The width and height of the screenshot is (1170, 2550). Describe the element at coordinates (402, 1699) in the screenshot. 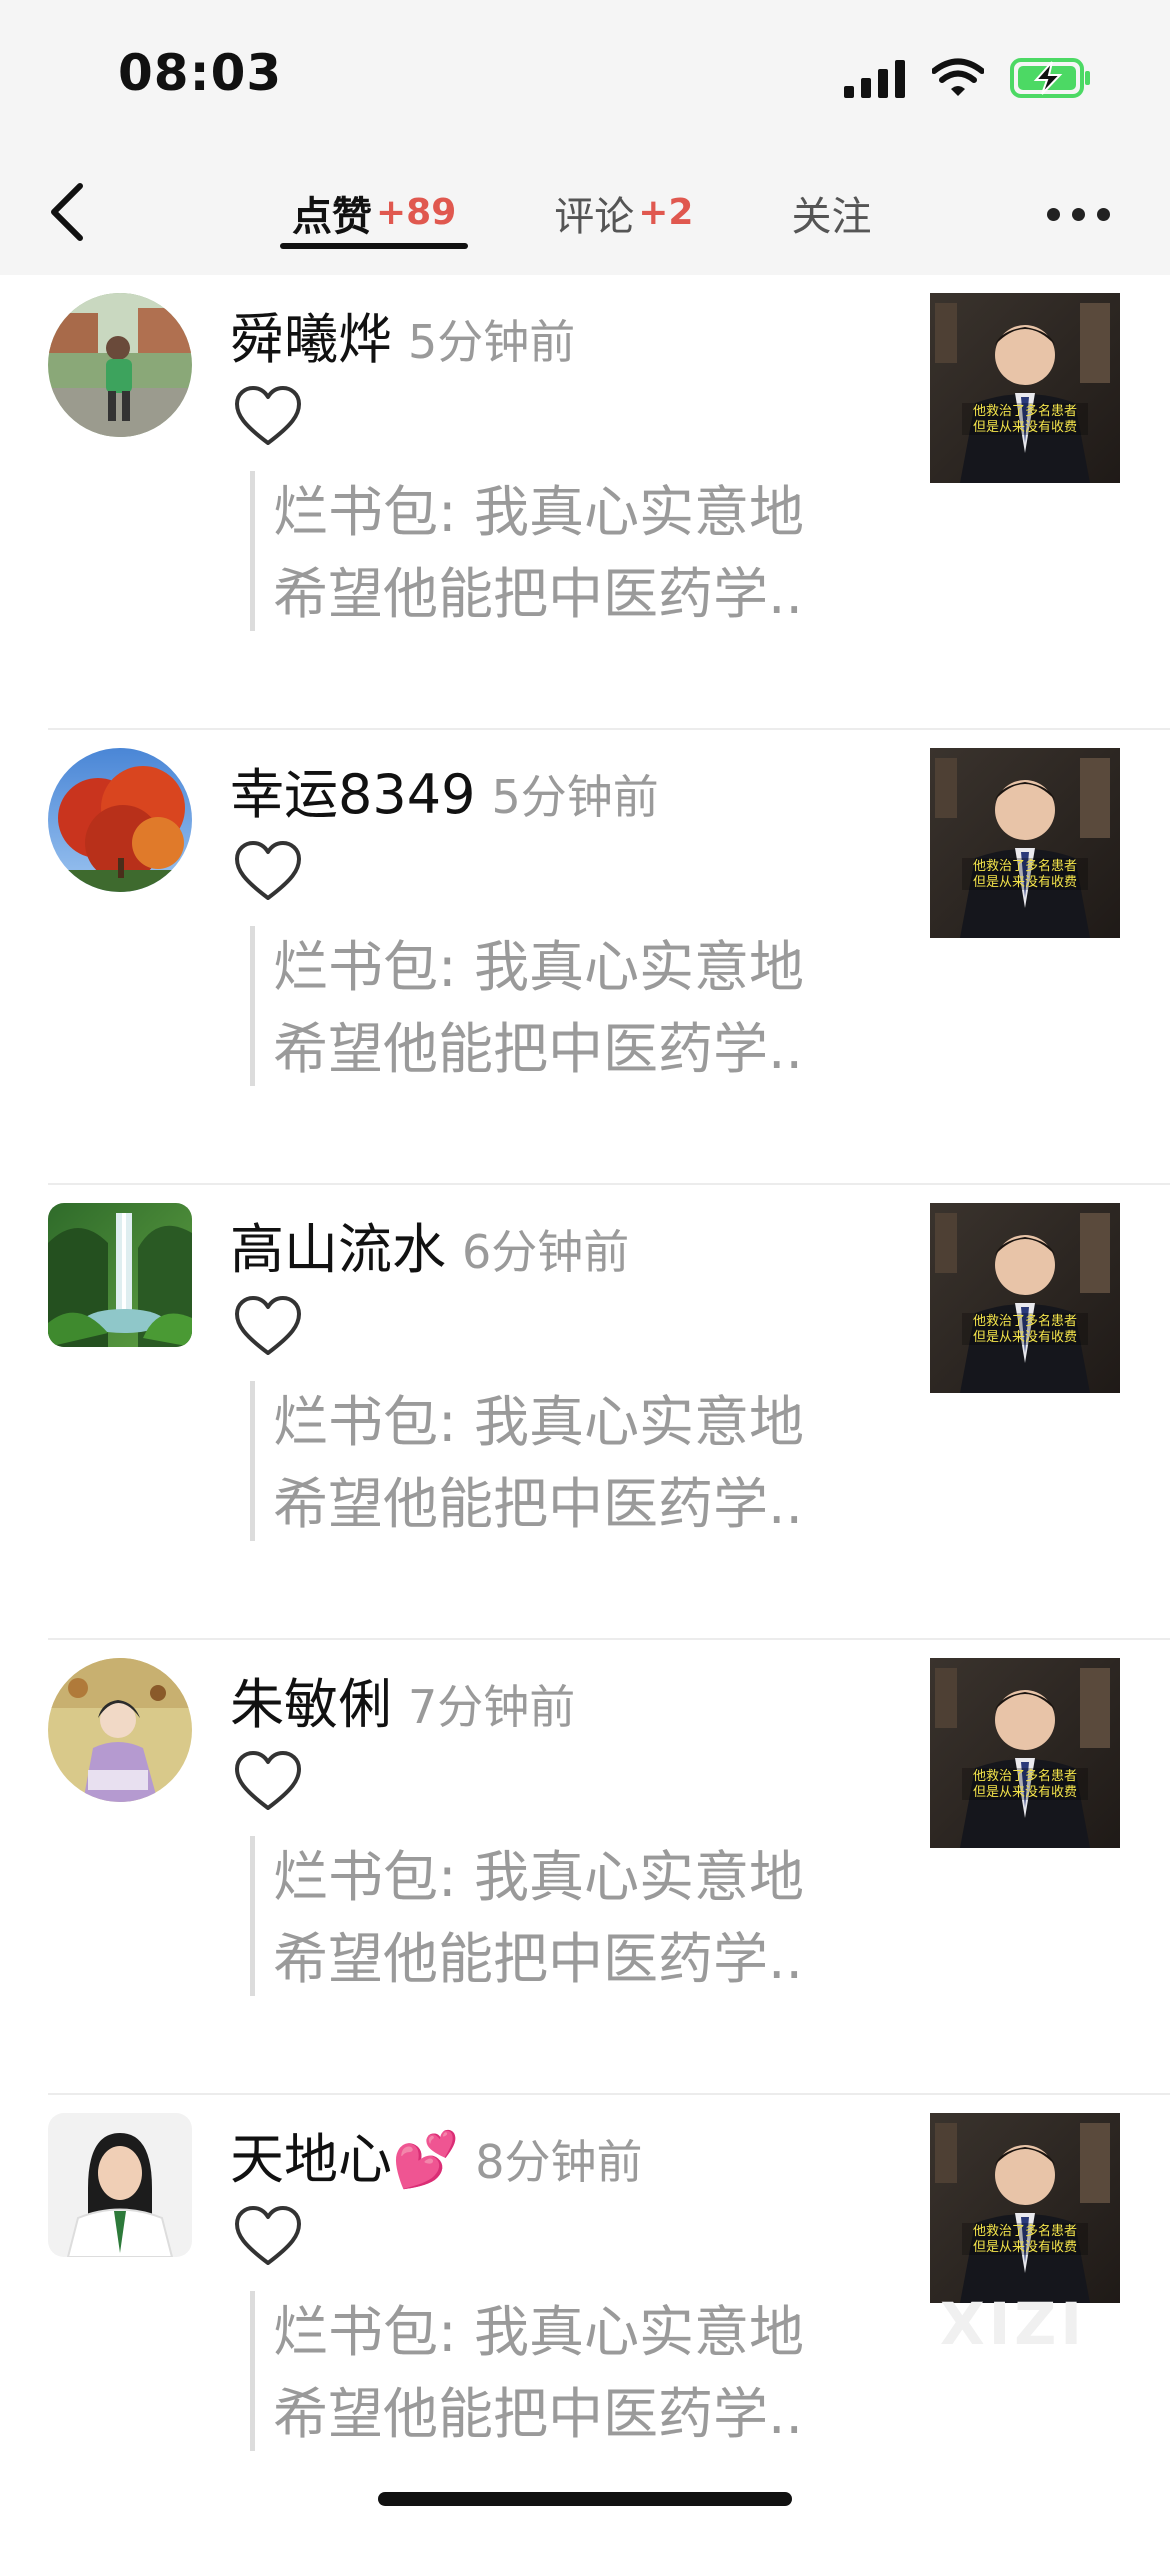

I see `user-info: 朱敏俐 7分钟前` at that location.